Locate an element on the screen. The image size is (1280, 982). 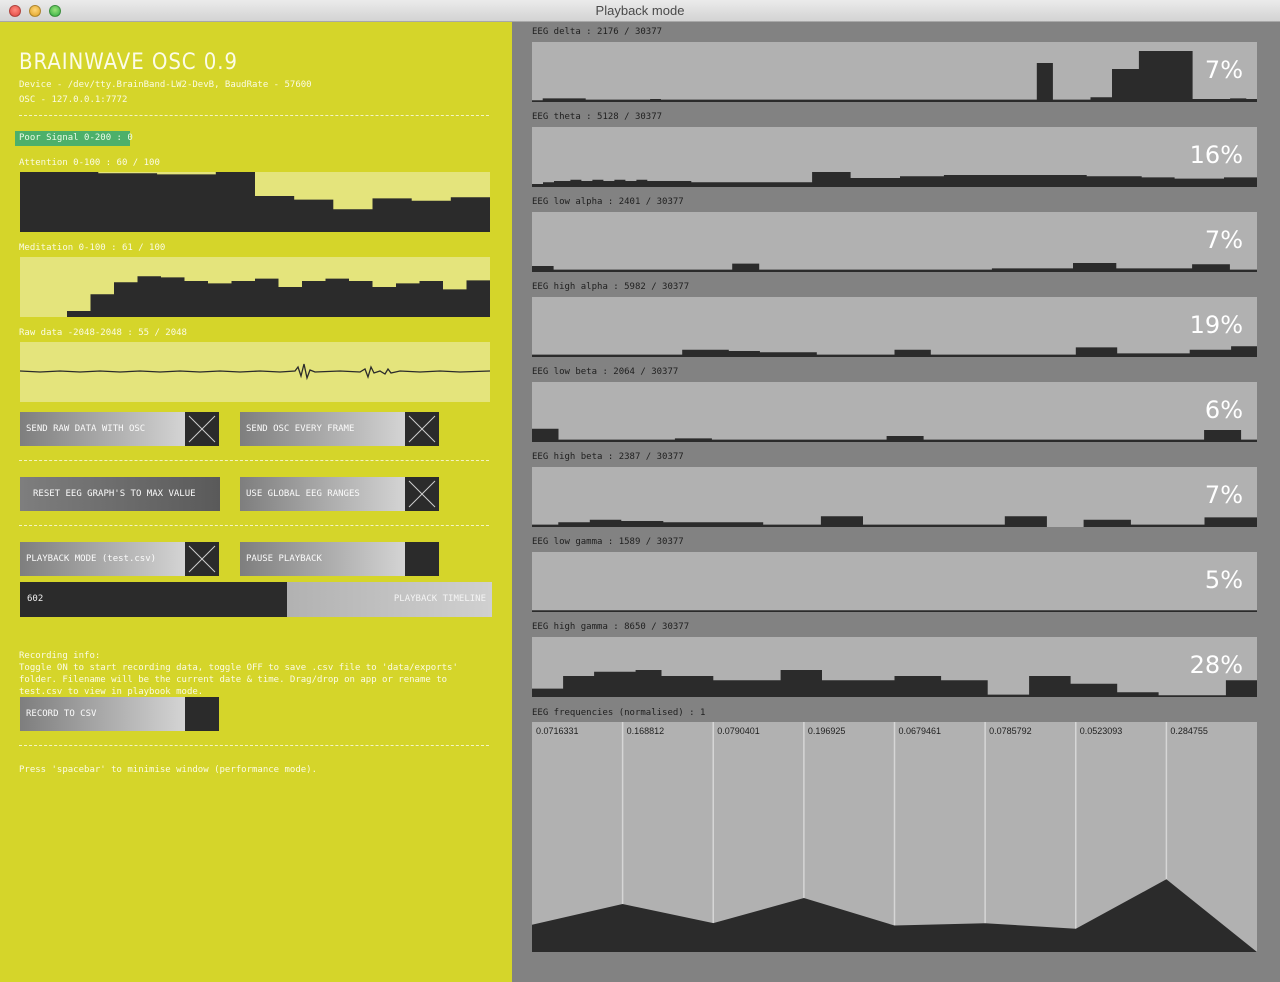
attention-graph is located at coordinates (255, 202).